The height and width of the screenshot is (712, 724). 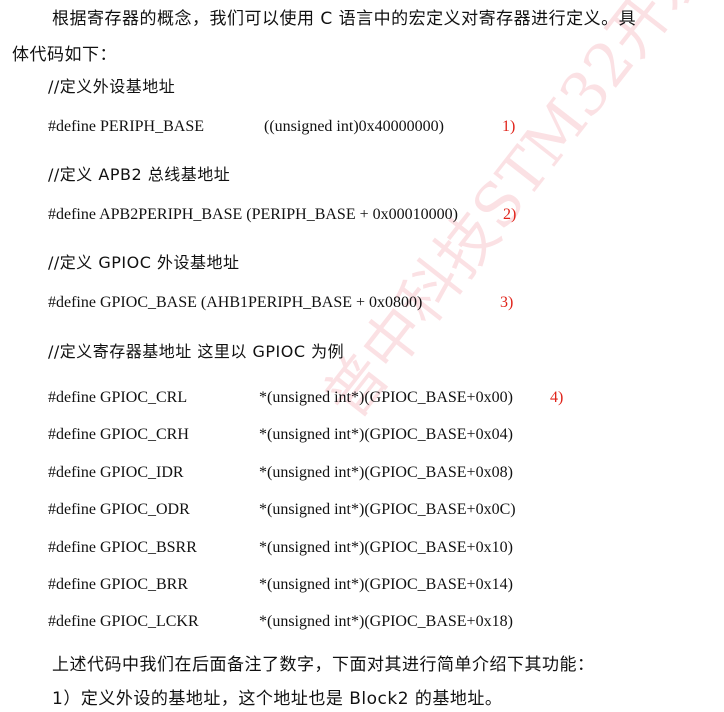 I want to click on comment-gpioc-base: //定义 GPIOC 外设基地址, so click(x=144, y=262).